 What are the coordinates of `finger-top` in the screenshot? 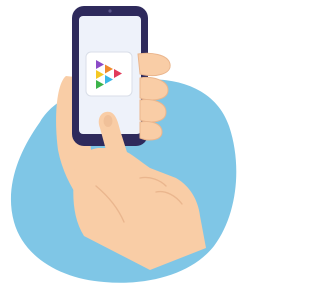 It's located at (154, 64).